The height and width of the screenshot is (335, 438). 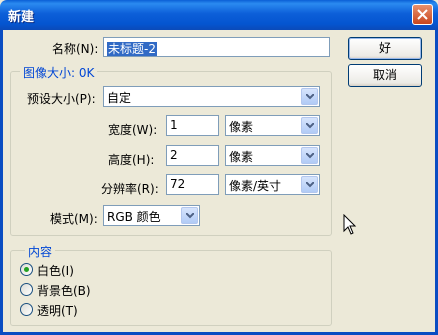 What do you see at coordinates (132, 49) in the screenshot?
I see `name-value: 未标题-2` at bounding box center [132, 49].